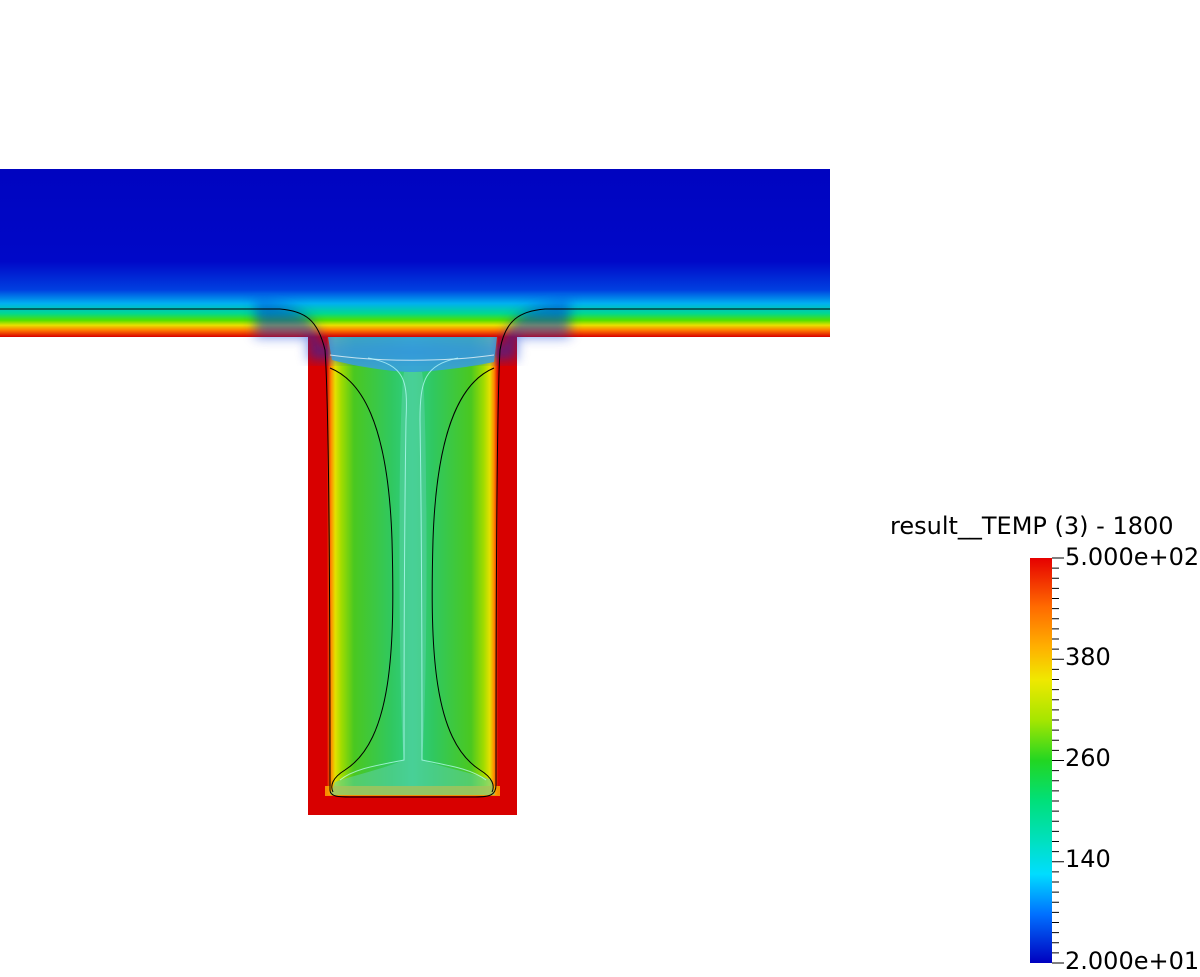 This screenshot has width=1200, height=977. Describe the element at coordinates (1132, 557) in the screenshot. I see `colorbar-max-label: 5.000e+02` at that location.